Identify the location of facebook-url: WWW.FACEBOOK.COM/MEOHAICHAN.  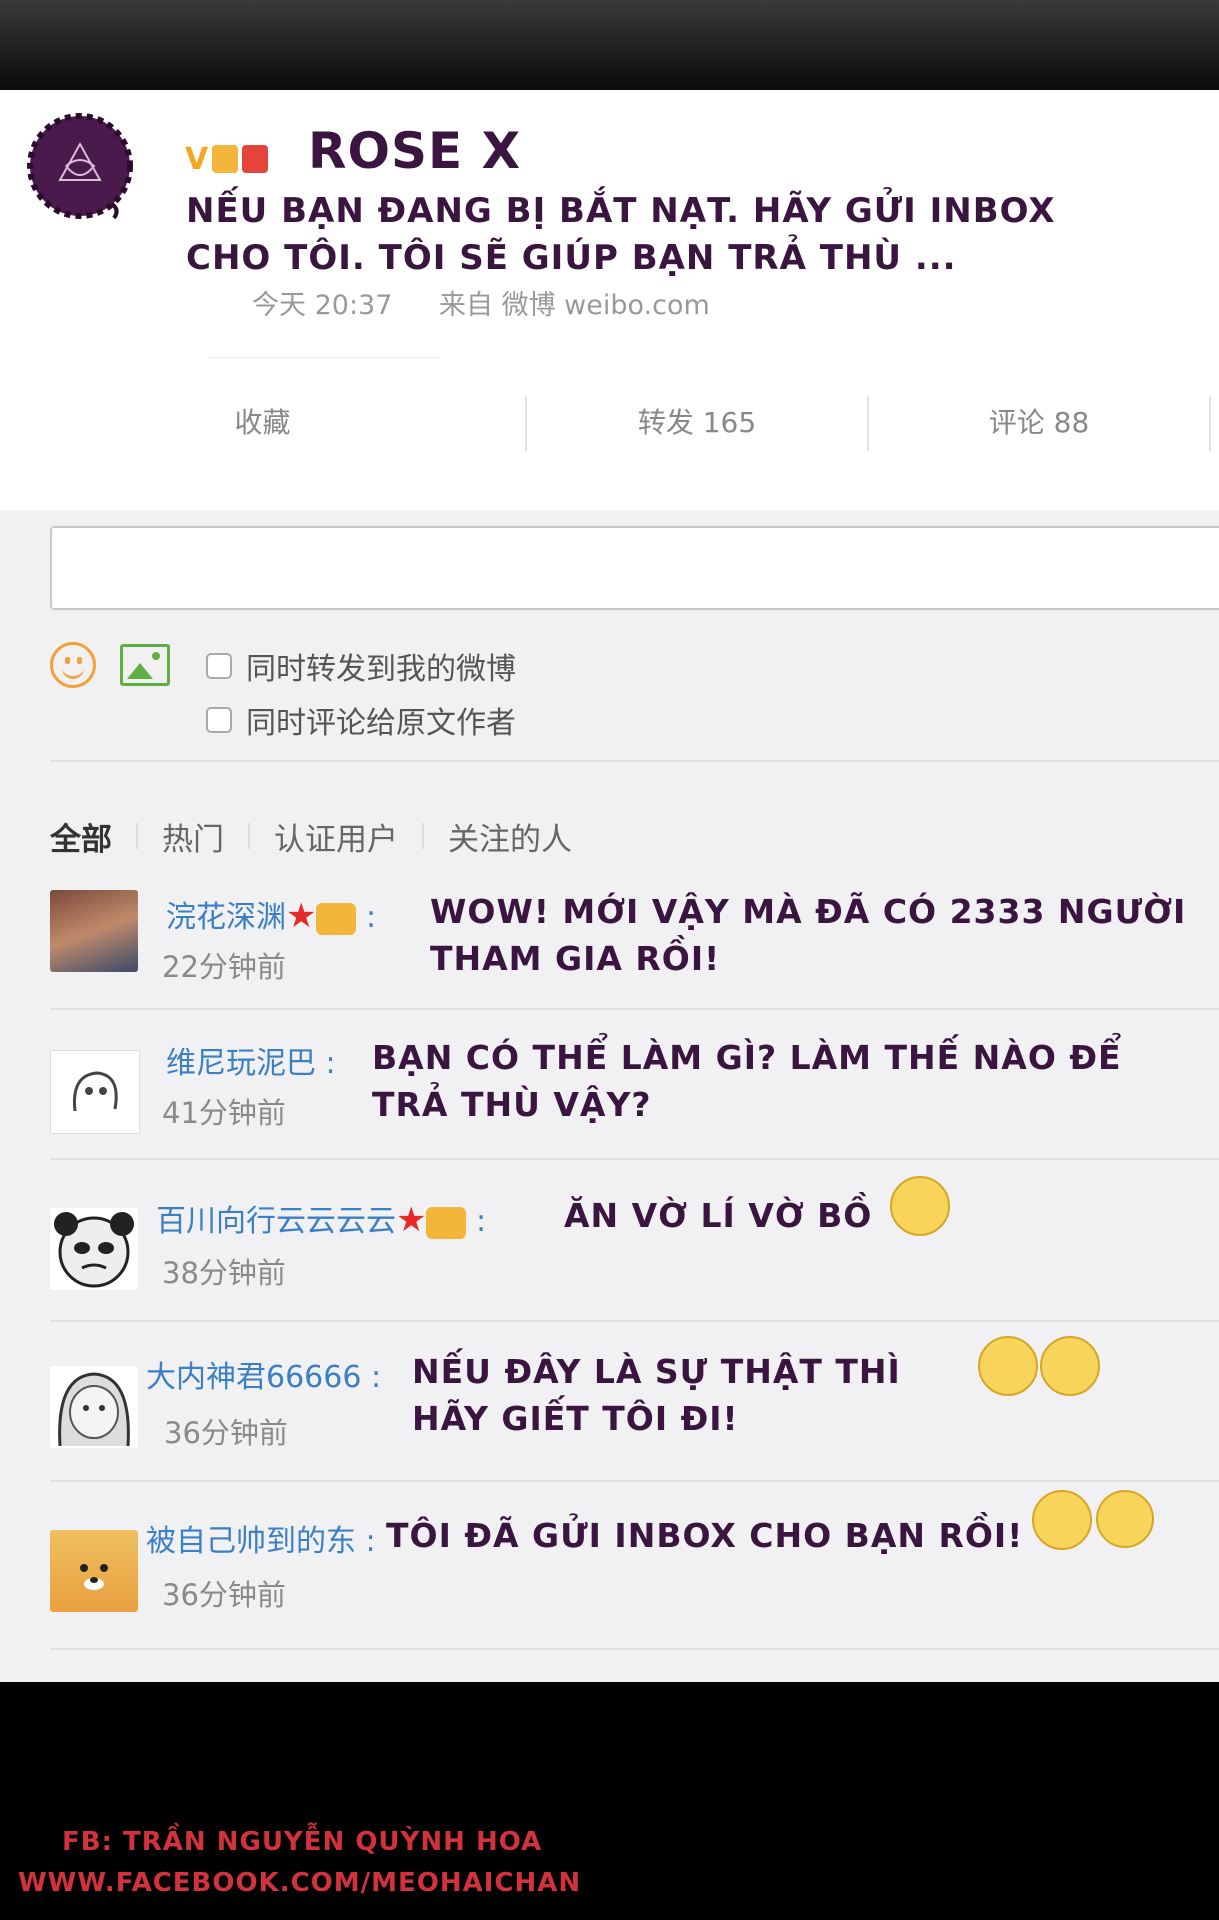
(299, 1883).